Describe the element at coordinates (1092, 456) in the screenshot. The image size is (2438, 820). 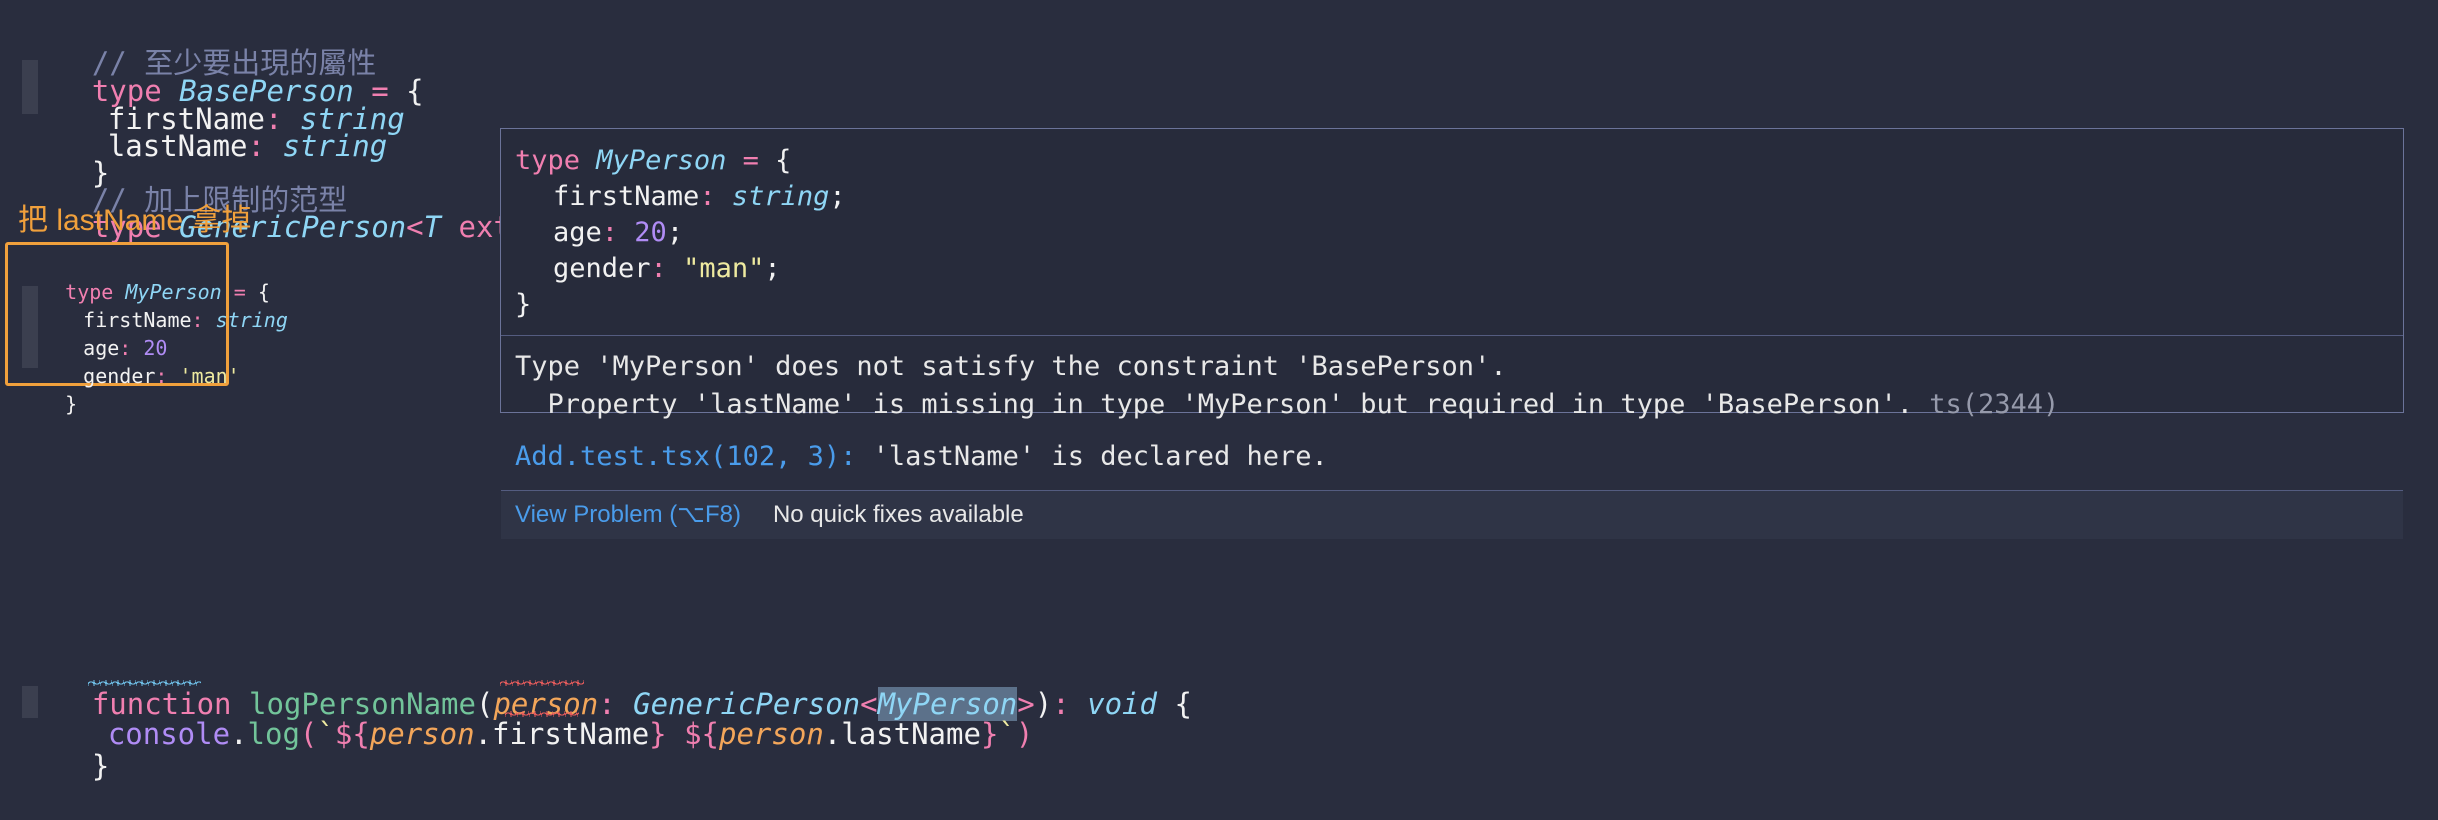
I see `tooltip-declared-text: 'lastName' is declared here.` at that location.